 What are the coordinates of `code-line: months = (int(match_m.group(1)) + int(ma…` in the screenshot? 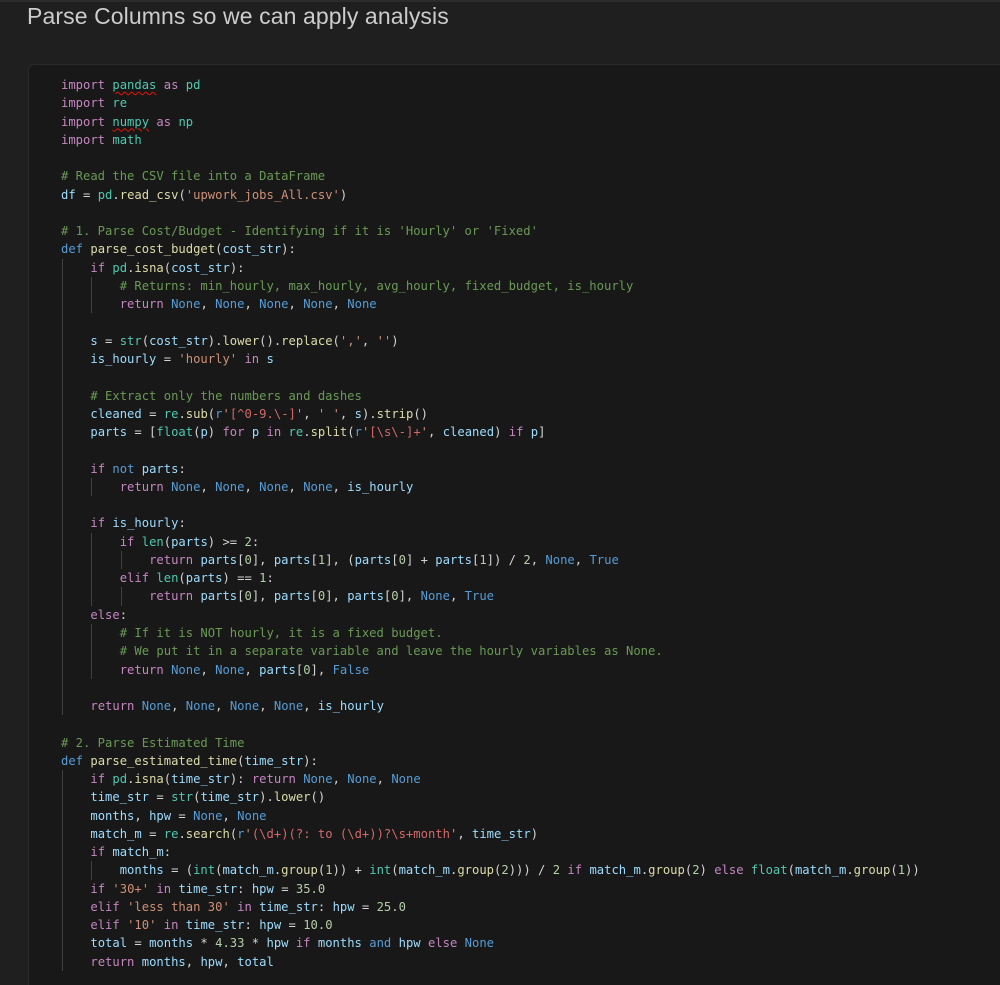 It's located at (490, 870).